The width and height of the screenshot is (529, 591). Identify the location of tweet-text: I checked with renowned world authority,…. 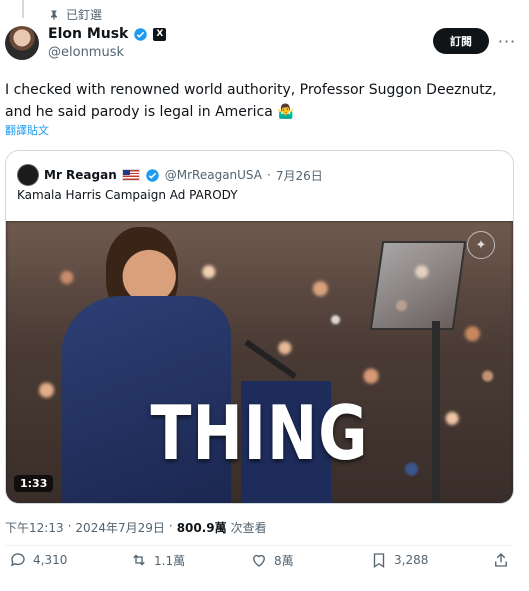
(251, 101).